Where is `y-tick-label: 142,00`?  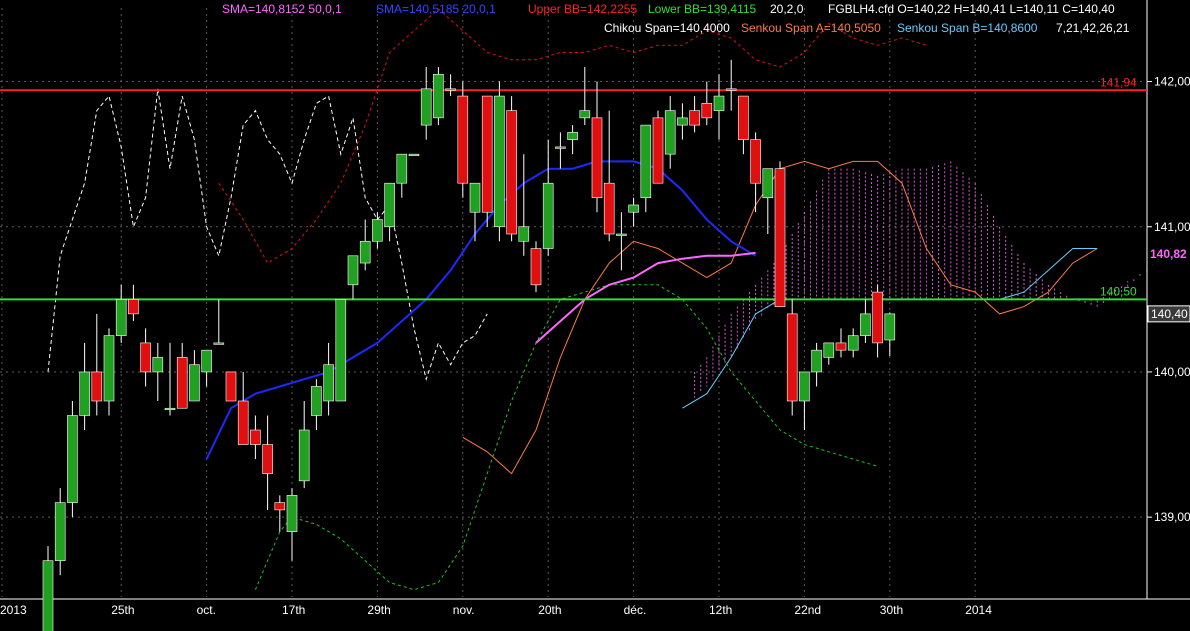
y-tick-label: 142,00 is located at coordinates (1172, 82).